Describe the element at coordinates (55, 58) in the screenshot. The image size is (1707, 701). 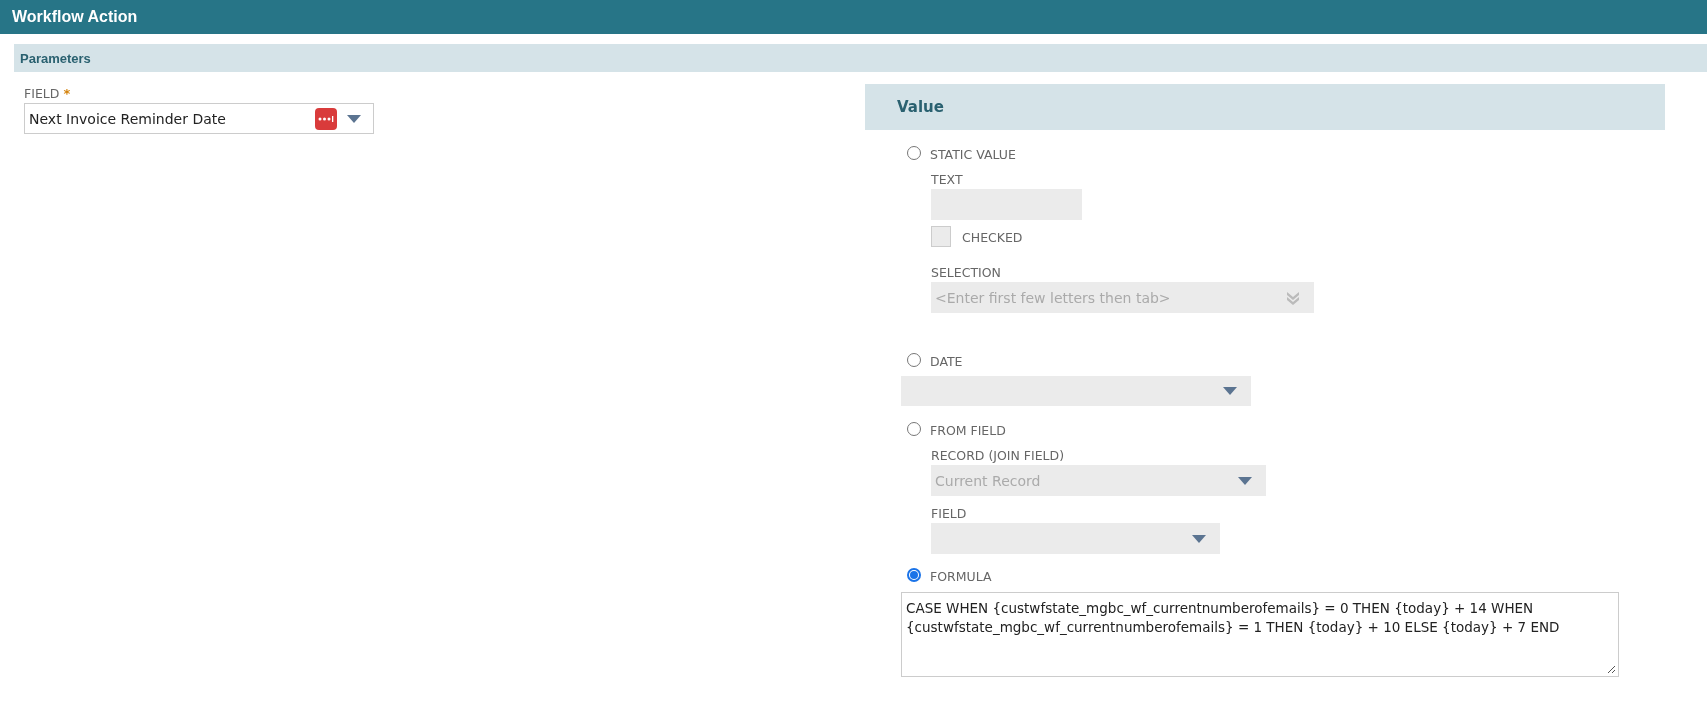
I see `section-title: Parameters` at that location.